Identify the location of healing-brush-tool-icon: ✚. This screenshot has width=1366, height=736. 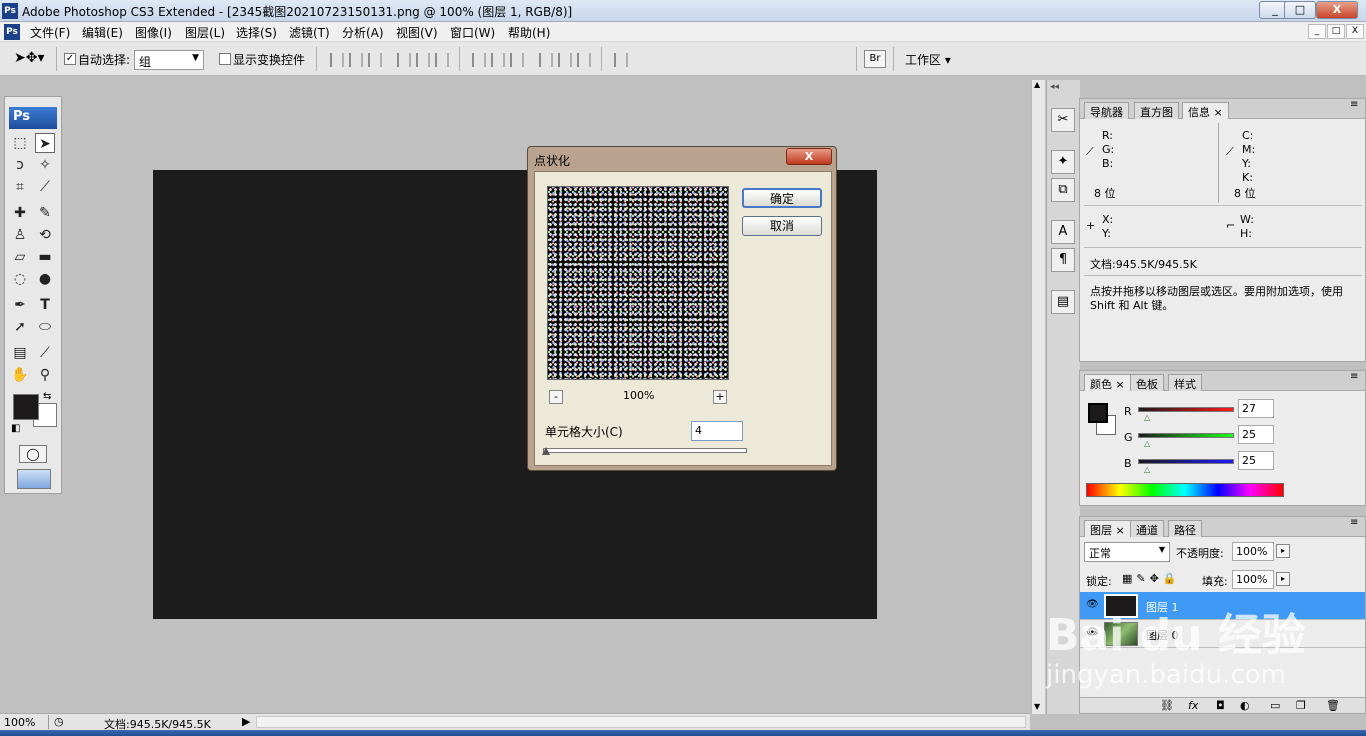
(20, 213).